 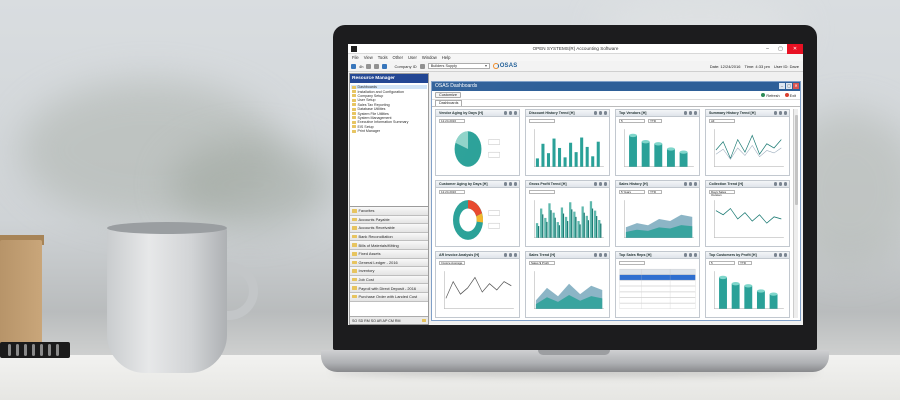 What do you see at coordinates (567, 284) in the screenshot?
I see `dashboard-panel: Sales Trend [H] Sales $ Profit` at bounding box center [567, 284].